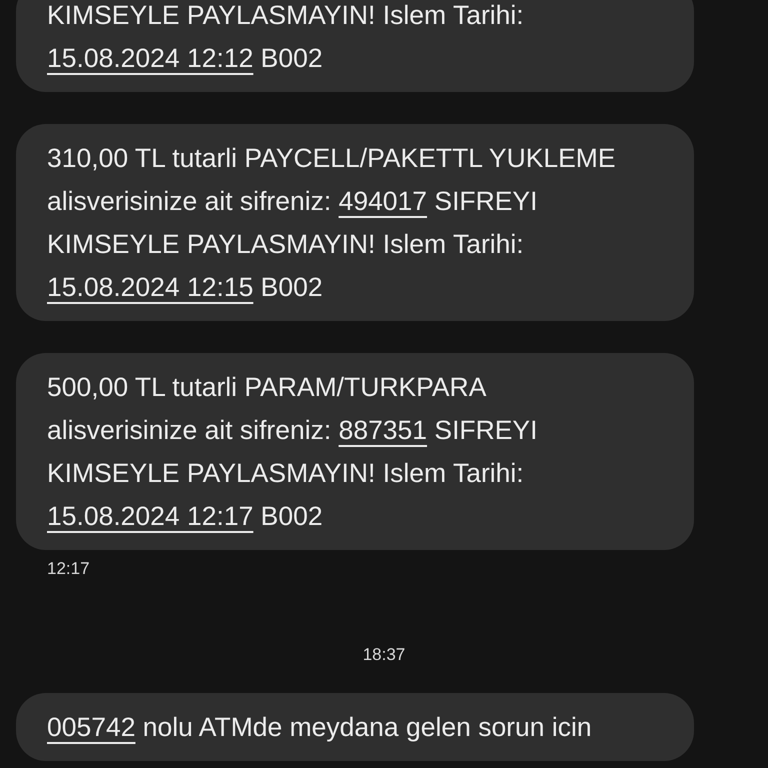  Describe the element at coordinates (150, 287) in the screenshot. I see `link: 15.08.2024 12:15` at that location.